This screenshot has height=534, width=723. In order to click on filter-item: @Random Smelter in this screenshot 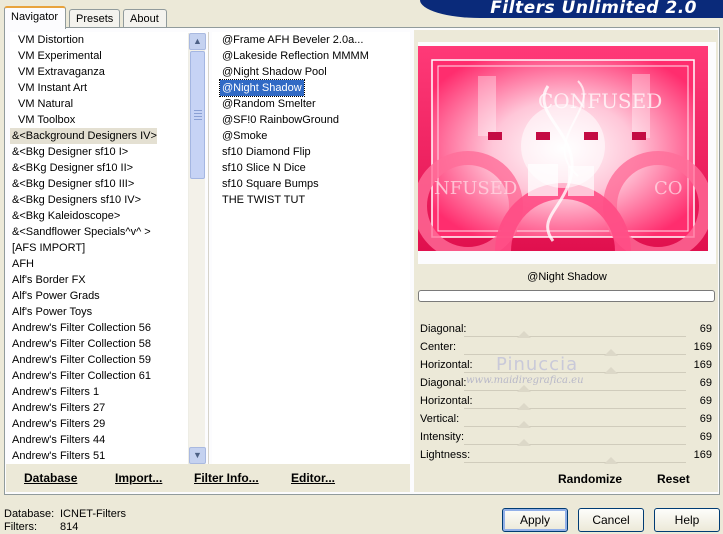, I will do `click(269, 104)`.